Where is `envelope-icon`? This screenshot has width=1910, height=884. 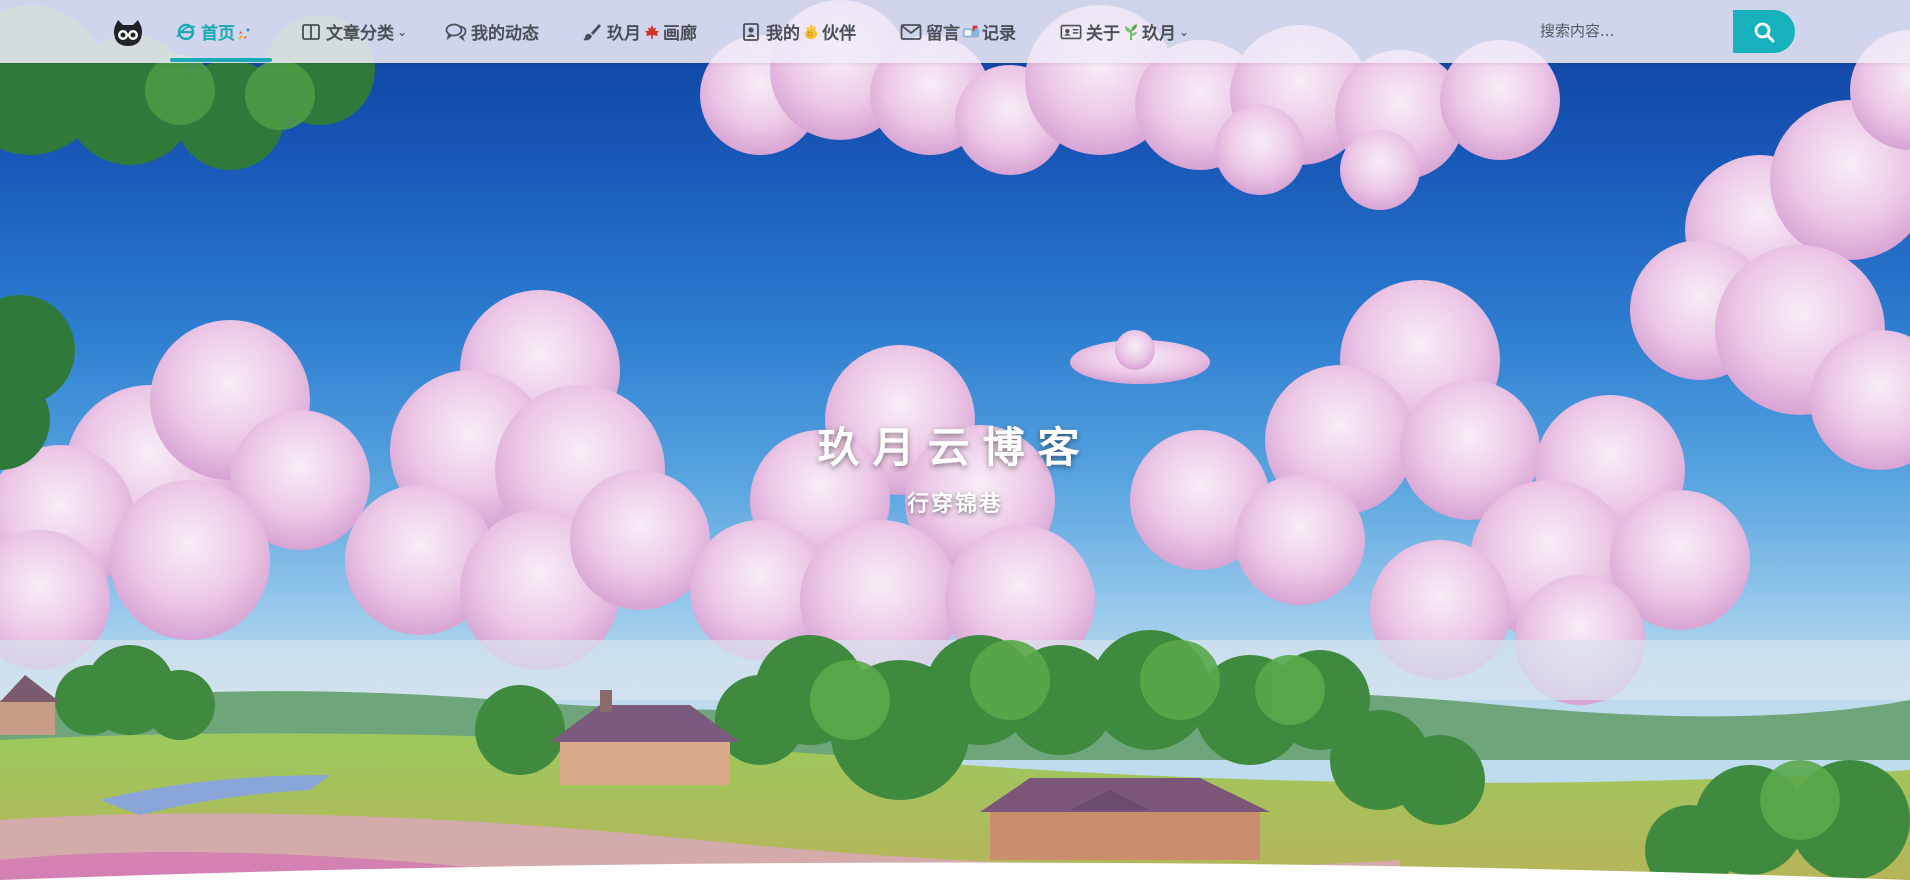 envelope-icon is located at coordinates (911, 32).